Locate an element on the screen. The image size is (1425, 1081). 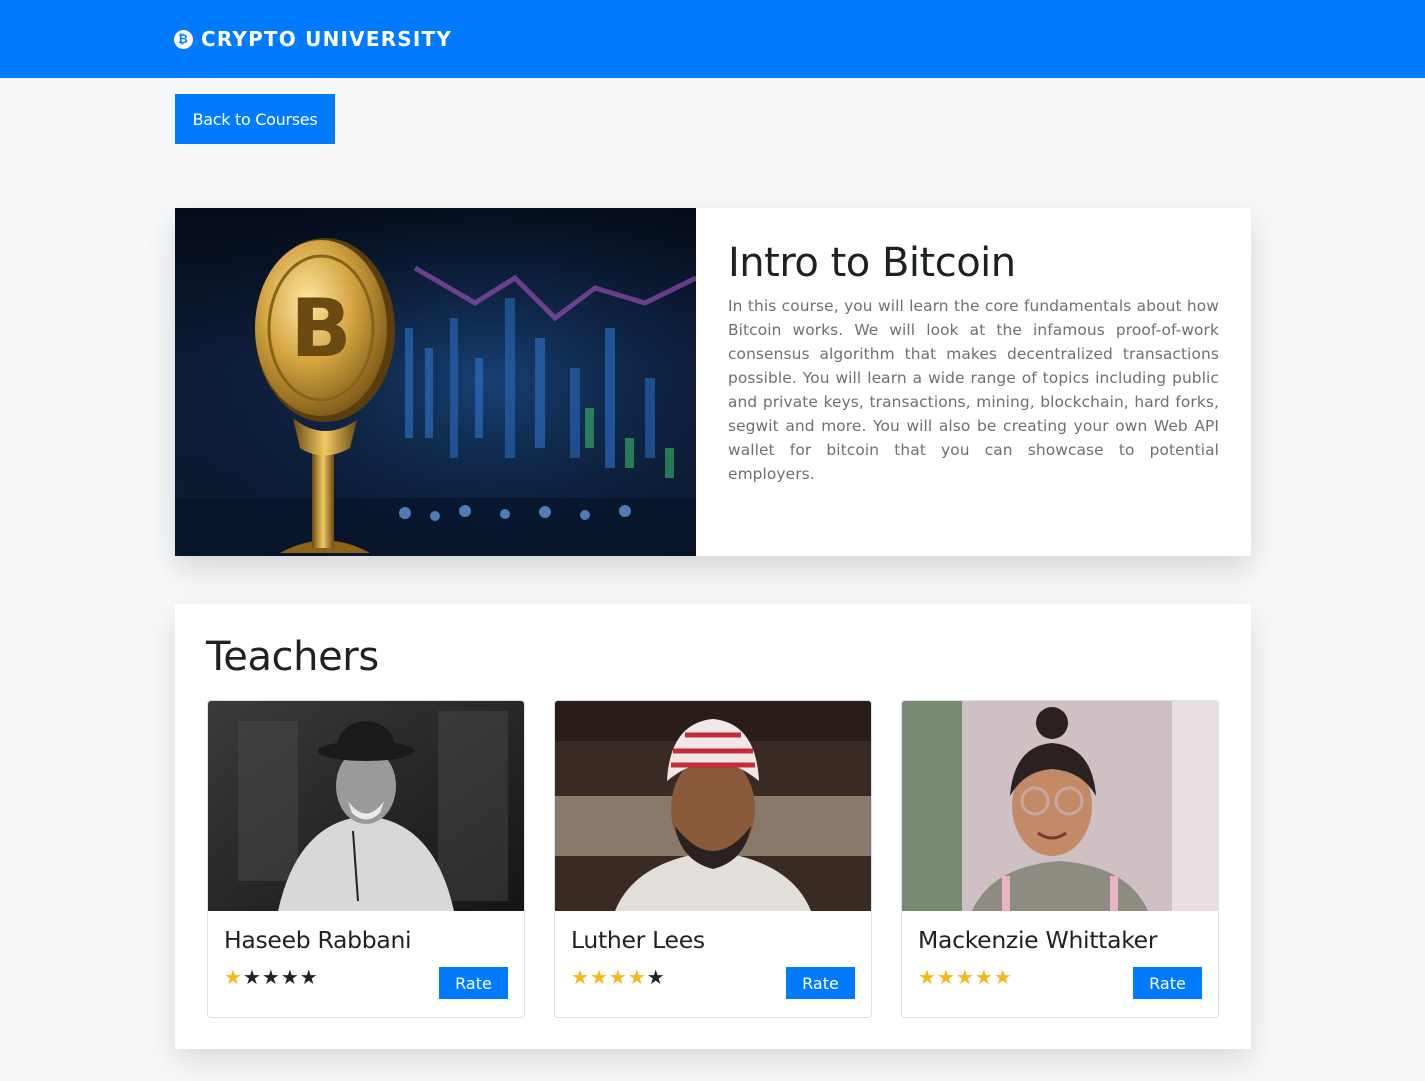
teachers-heading: Teachers is located at coordinates (292, 657).